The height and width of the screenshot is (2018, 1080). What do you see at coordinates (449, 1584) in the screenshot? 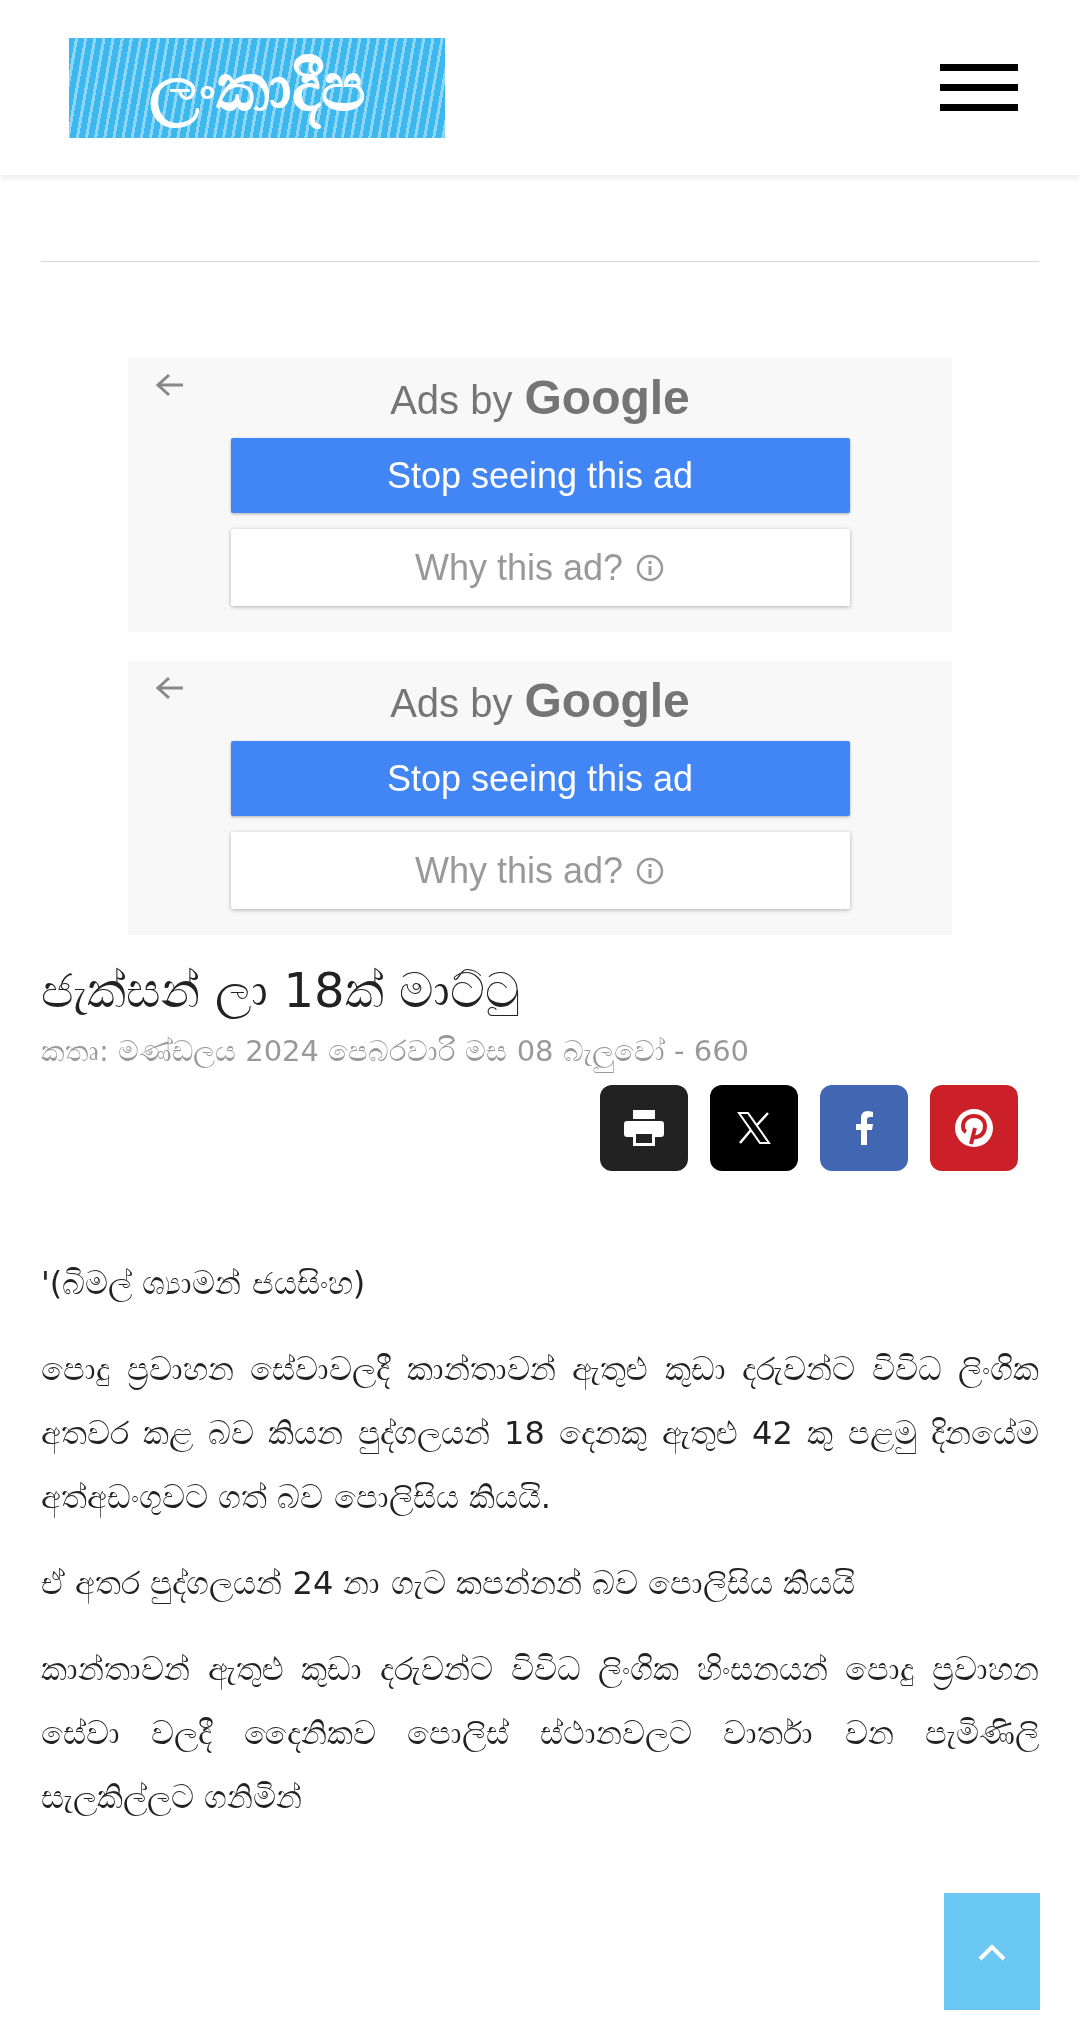
I see `article-paragraph: ඒ අතර පුද්ගලයන් 24 නා ගැට කපන්නන් බව පොලිසිය කියයි` at bounding box center [449, 1584].